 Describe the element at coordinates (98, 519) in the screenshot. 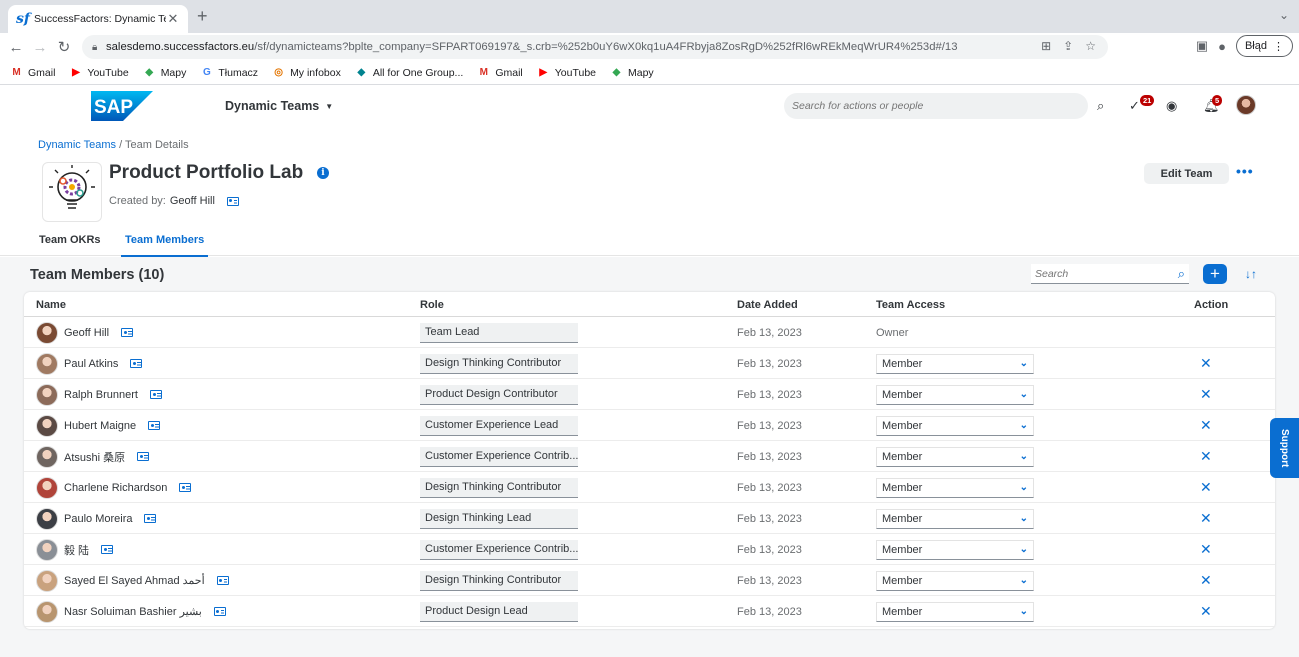

I see `member-name: Paulo Moreira` at that location.